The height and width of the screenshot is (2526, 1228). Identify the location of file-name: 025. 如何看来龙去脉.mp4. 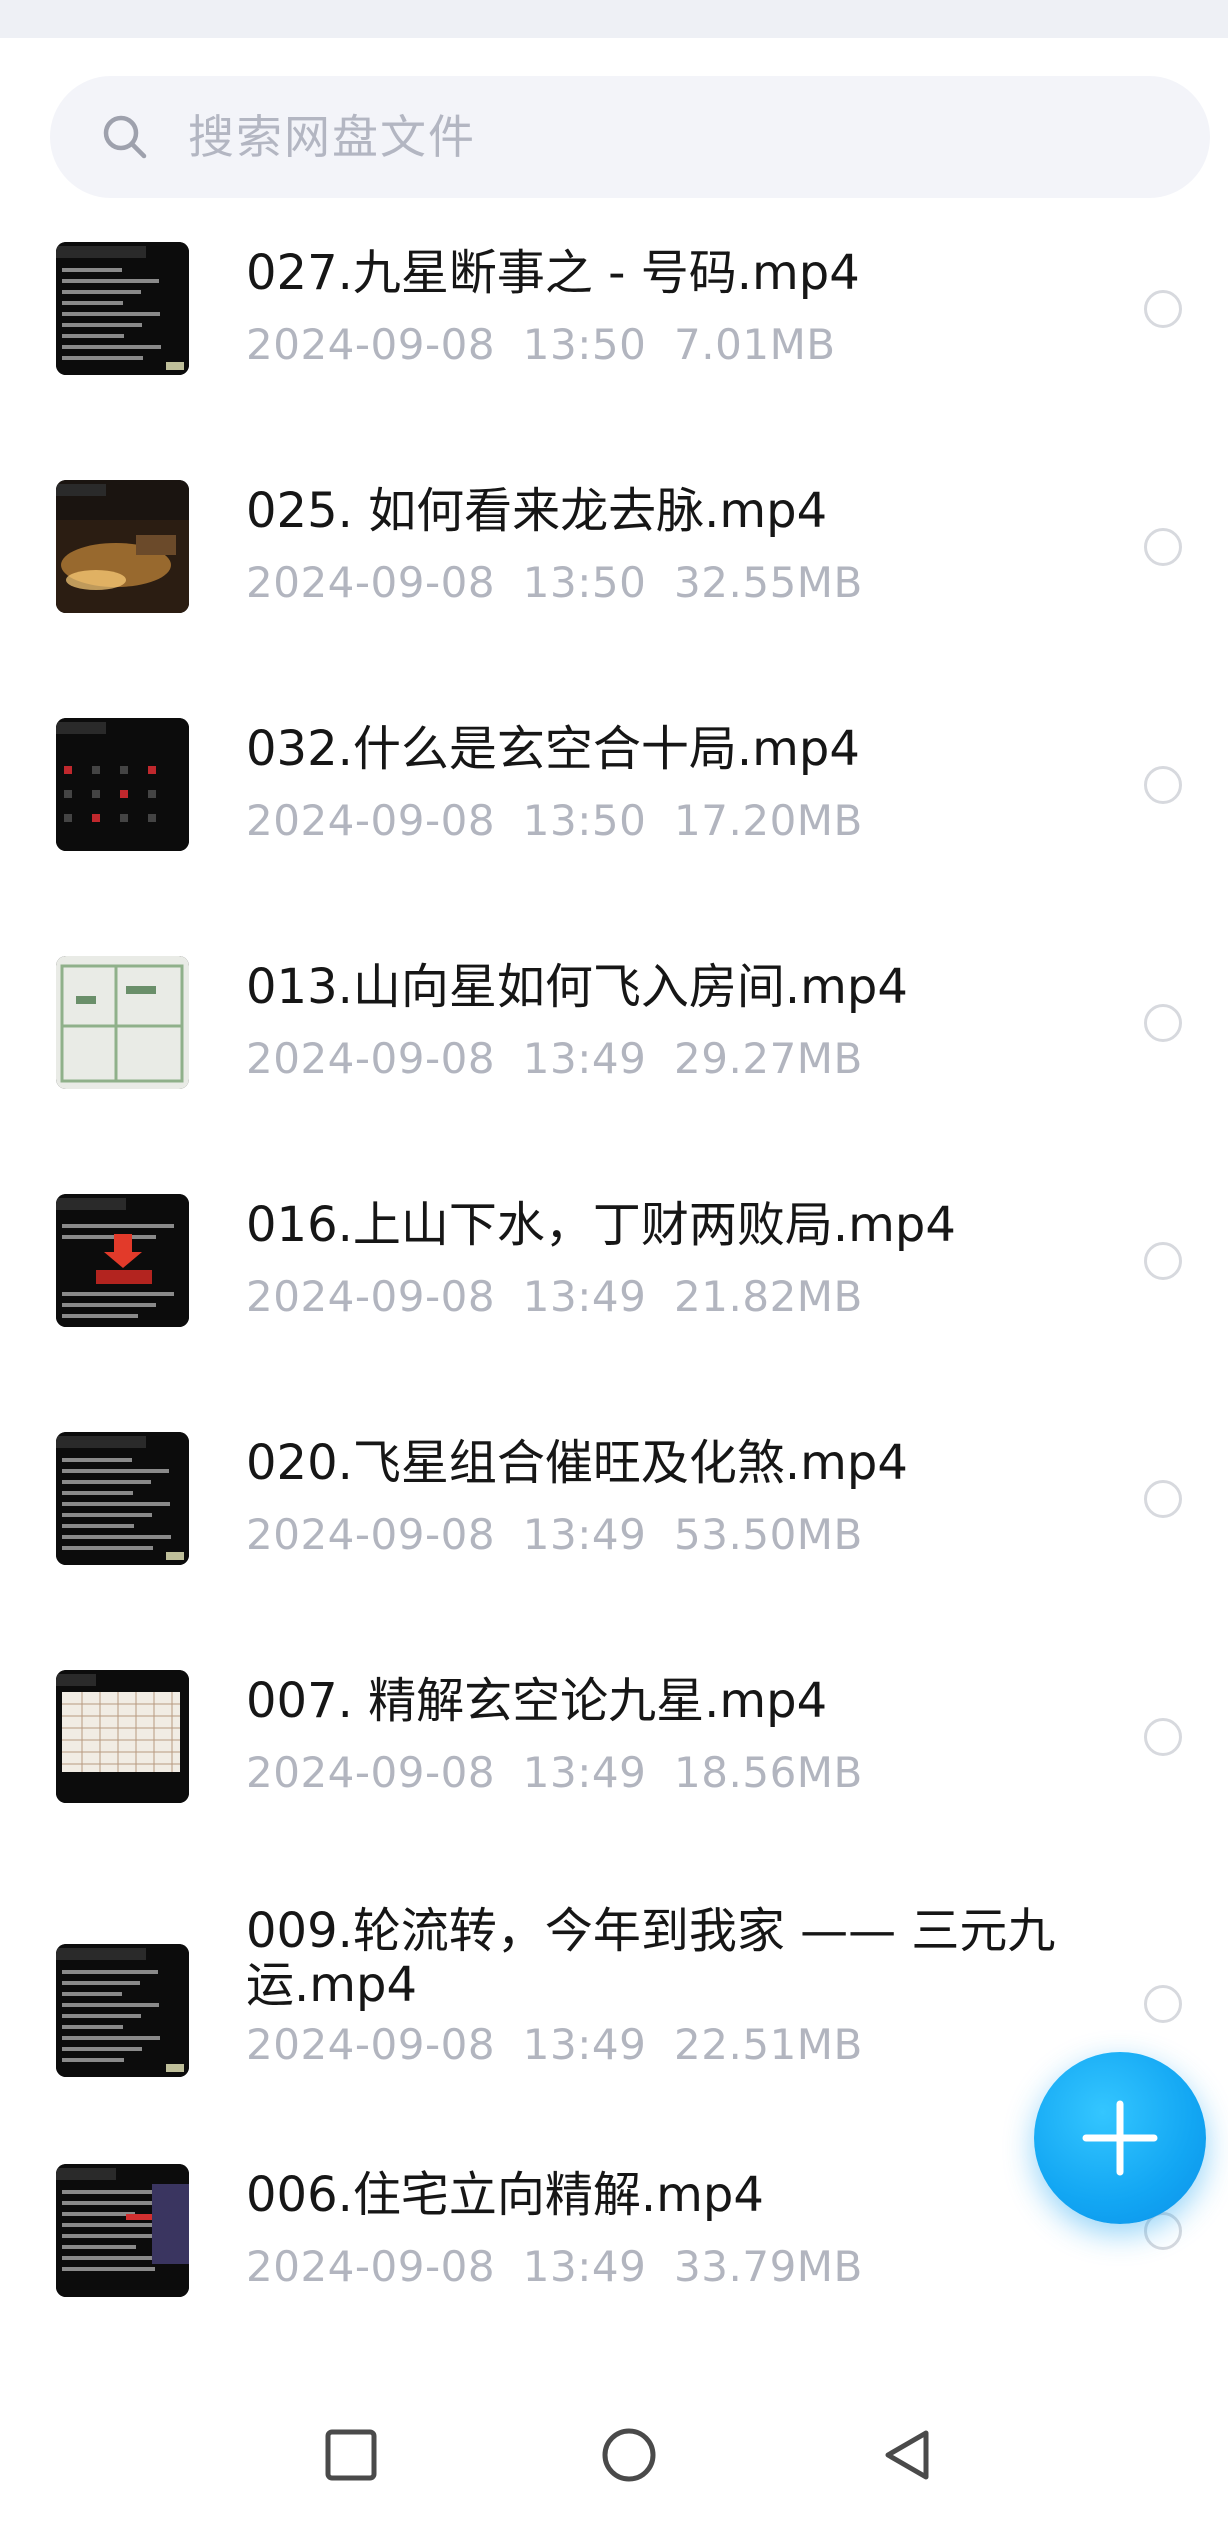
(537, 511).